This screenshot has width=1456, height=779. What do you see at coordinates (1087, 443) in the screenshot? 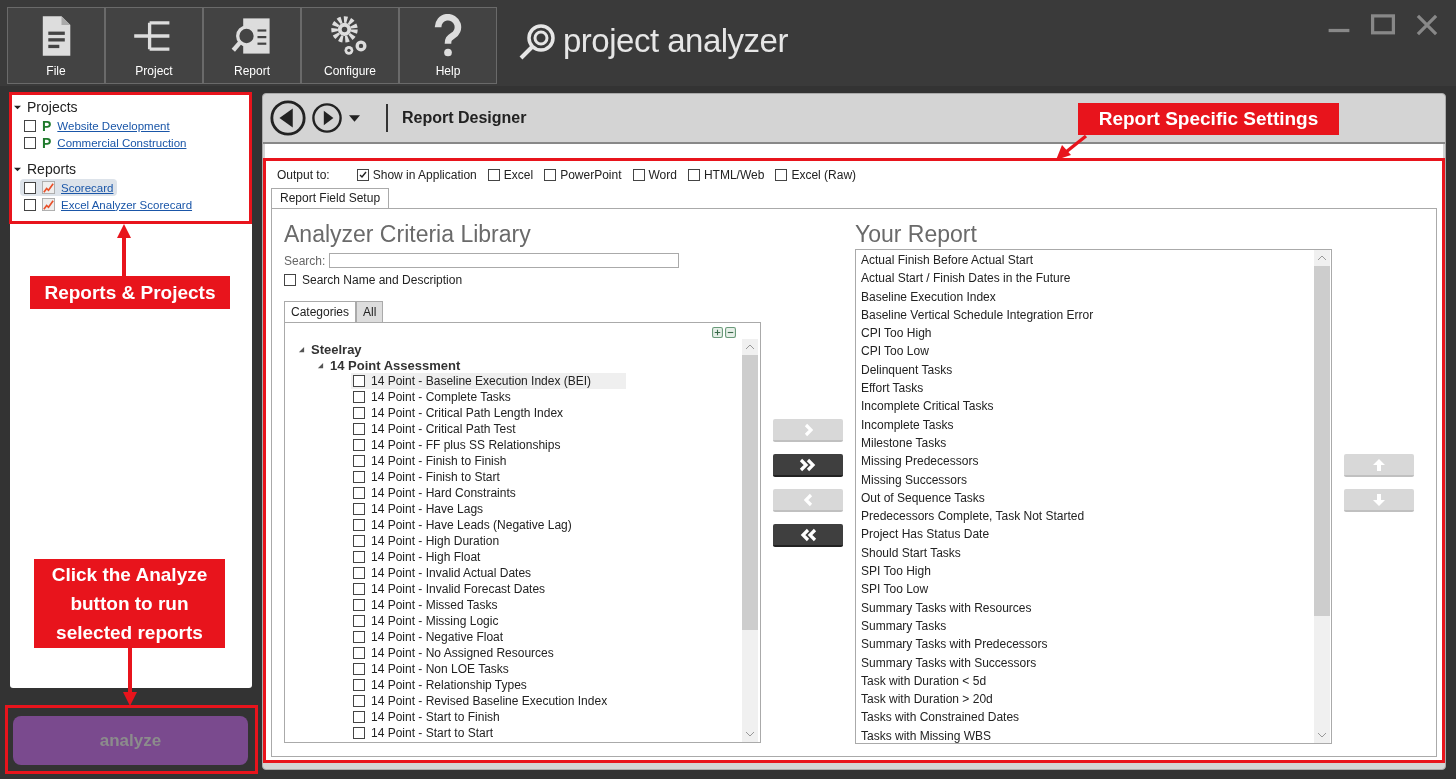
I see `report-item: Milestone Tasks` at bounding box center [1087, 443].